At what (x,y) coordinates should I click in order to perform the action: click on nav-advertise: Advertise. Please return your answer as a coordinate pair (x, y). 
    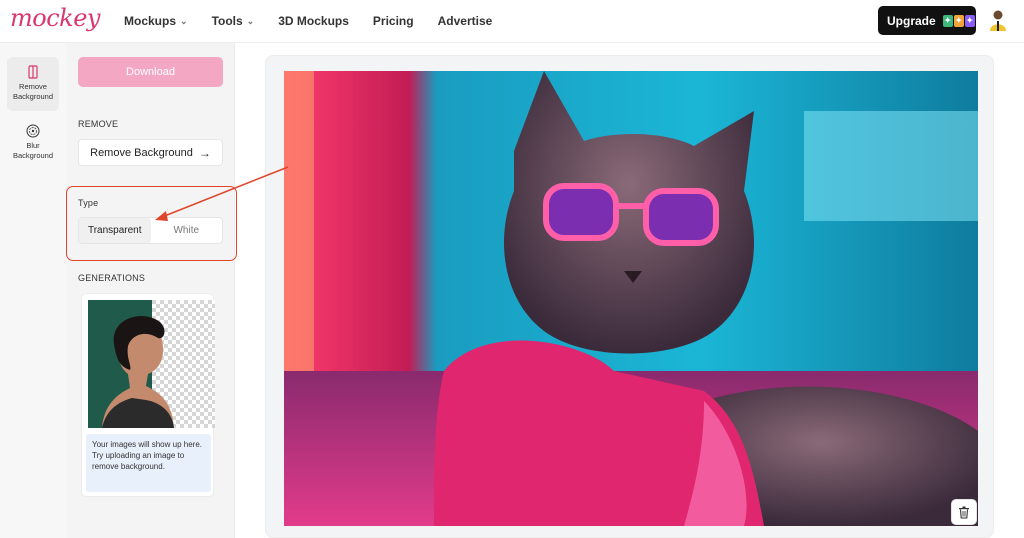
    Looking at the image, I should click on (465, 21).